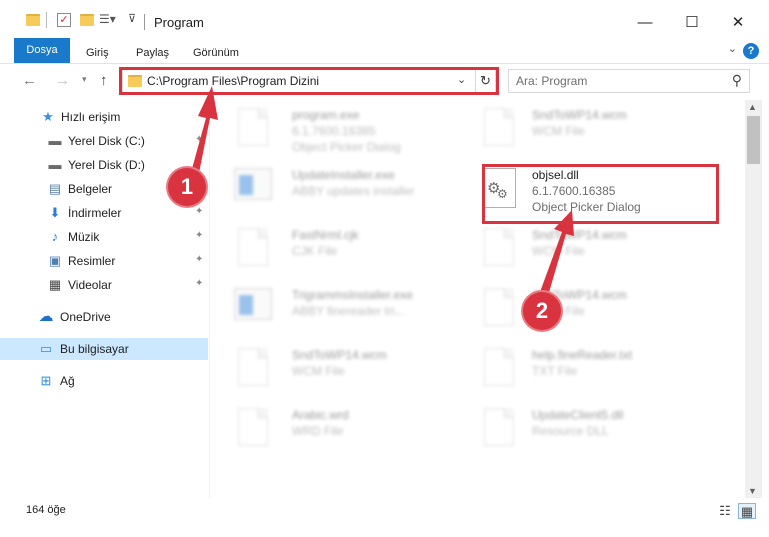  Describe the element at coordinates (752, 491) in the screenshot. I see `scroll-down-icon: ▼` at that location.